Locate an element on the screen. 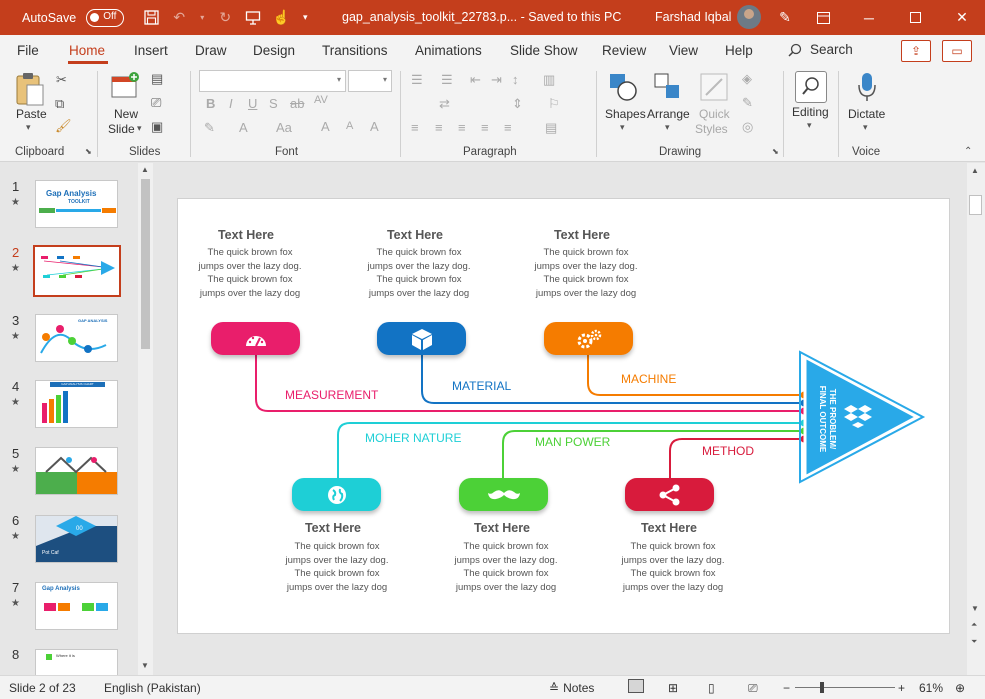  shapes-button is located at coordinates (624, 88).